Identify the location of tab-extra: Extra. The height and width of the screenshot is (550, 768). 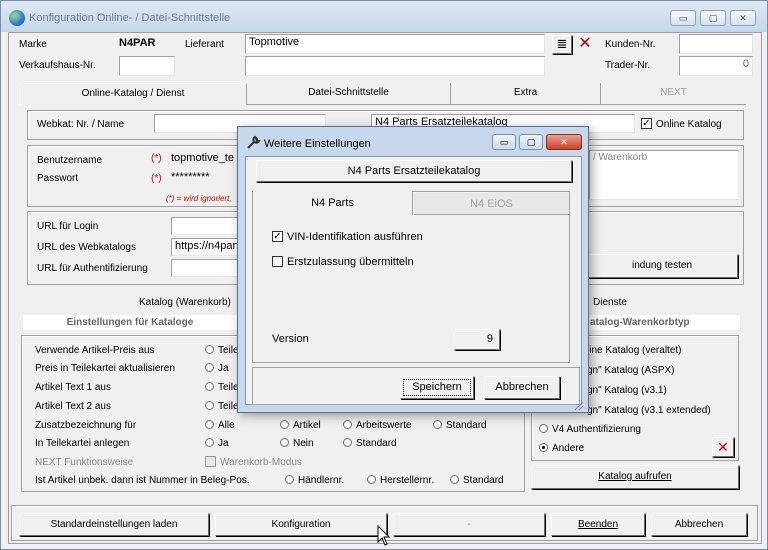
(526, 94).